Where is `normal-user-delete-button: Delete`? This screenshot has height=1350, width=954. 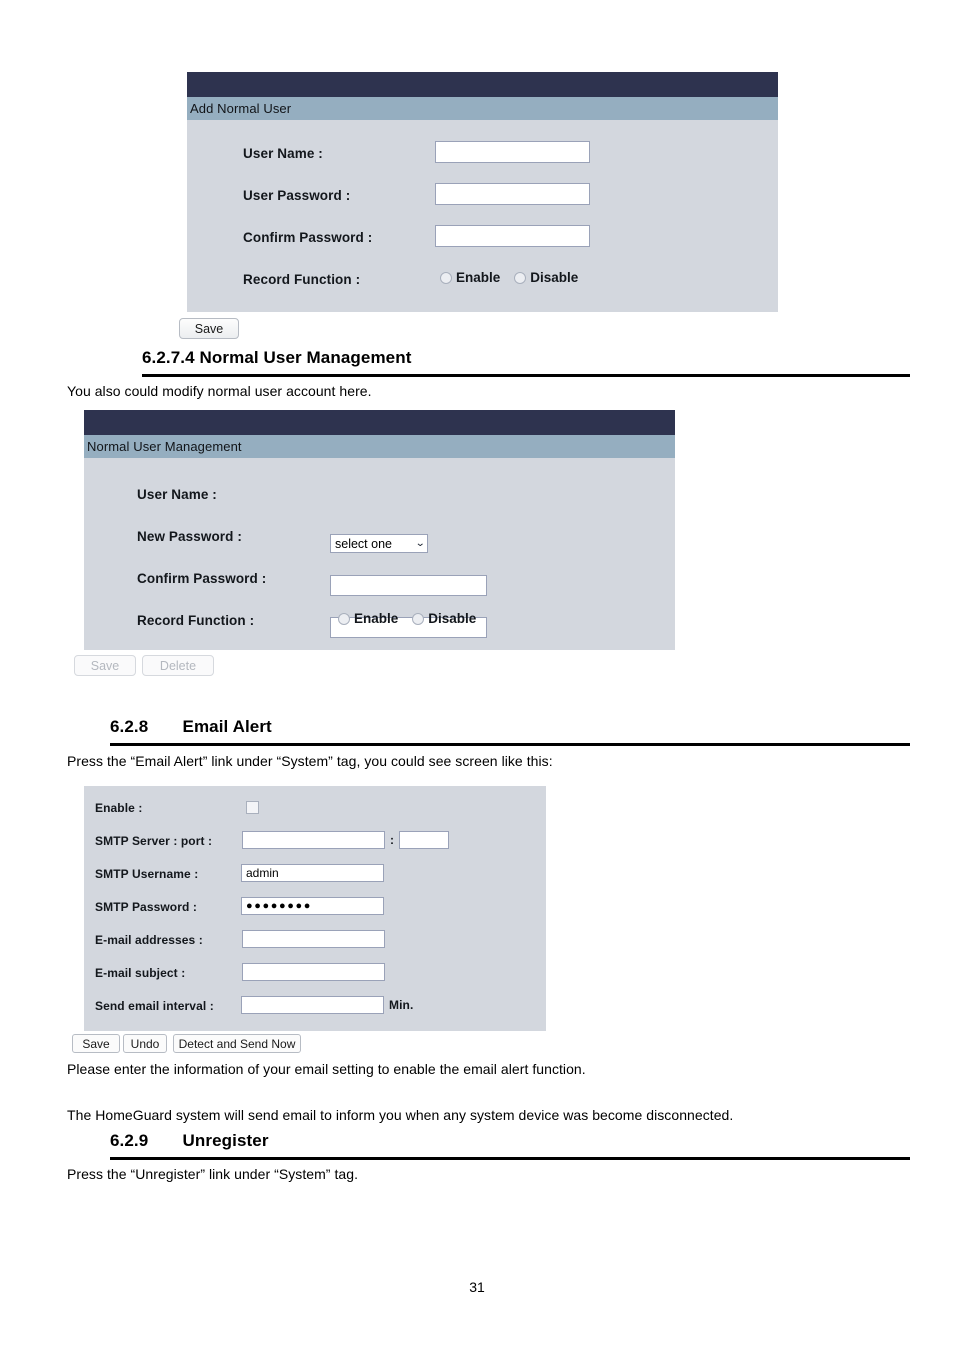
normal-user-delete-button: Delete is located at coordinates (178, 665).